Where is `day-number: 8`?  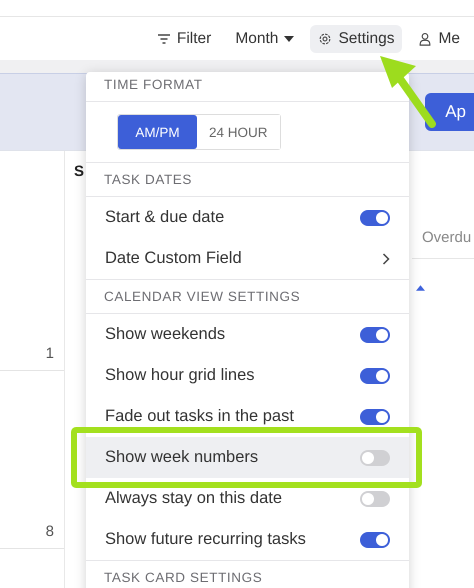 day-number: 8 is located at coordinates (50, 531).